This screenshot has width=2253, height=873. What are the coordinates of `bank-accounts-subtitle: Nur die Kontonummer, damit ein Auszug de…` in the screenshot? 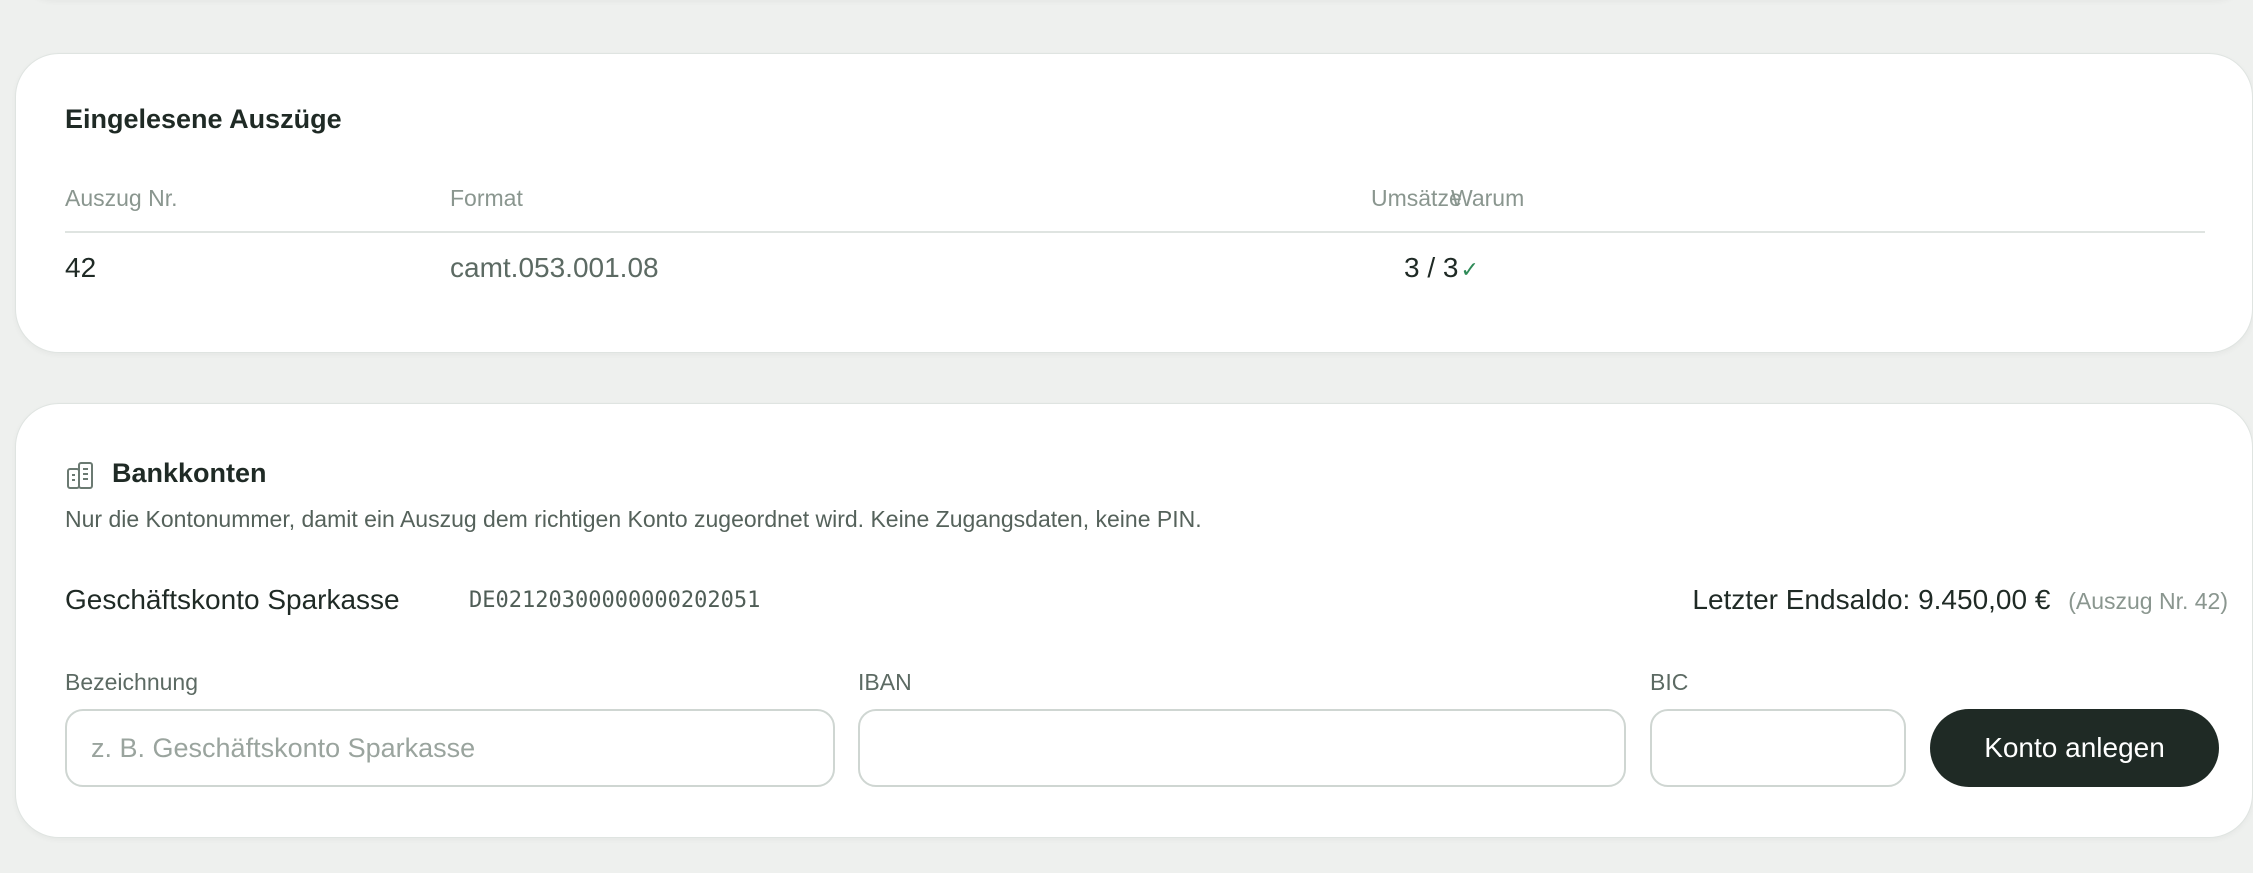 It's located at (633, 519).